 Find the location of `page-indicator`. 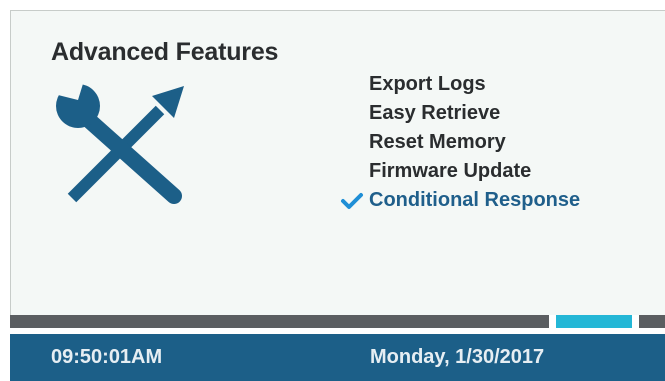

page-indicator is located at coordinates (337, 321).